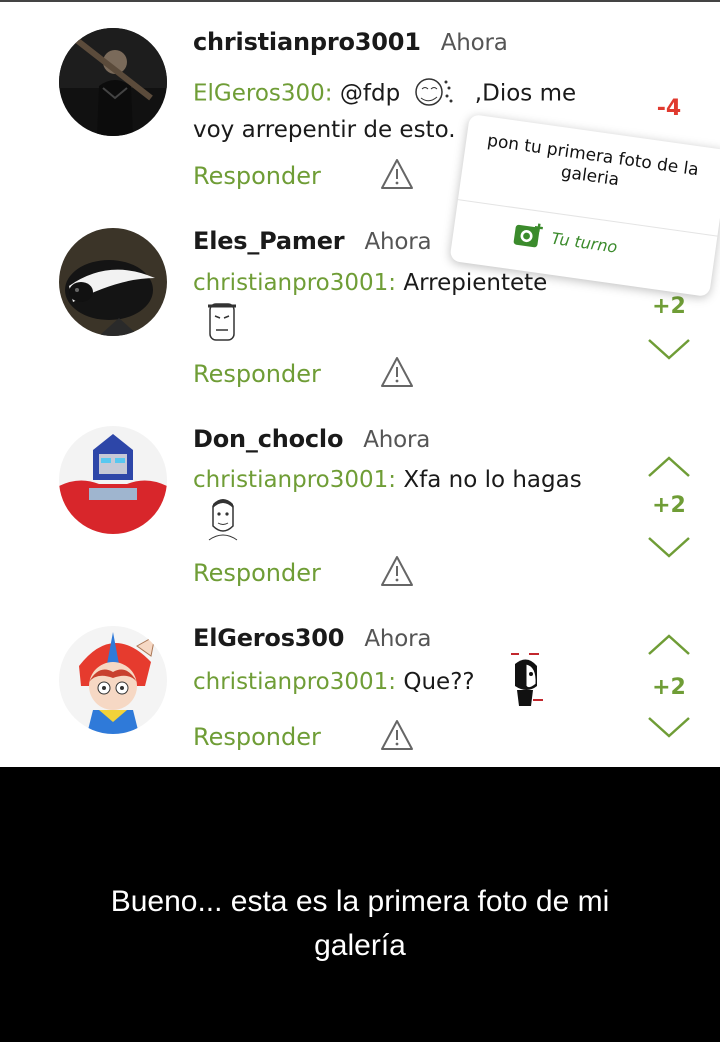 The image size is (720, 1042). What do you see at coordinates (584, 242) in the screenshot?
I see `tu-turno-label: Tu turno` at bounding box center [584, 242].